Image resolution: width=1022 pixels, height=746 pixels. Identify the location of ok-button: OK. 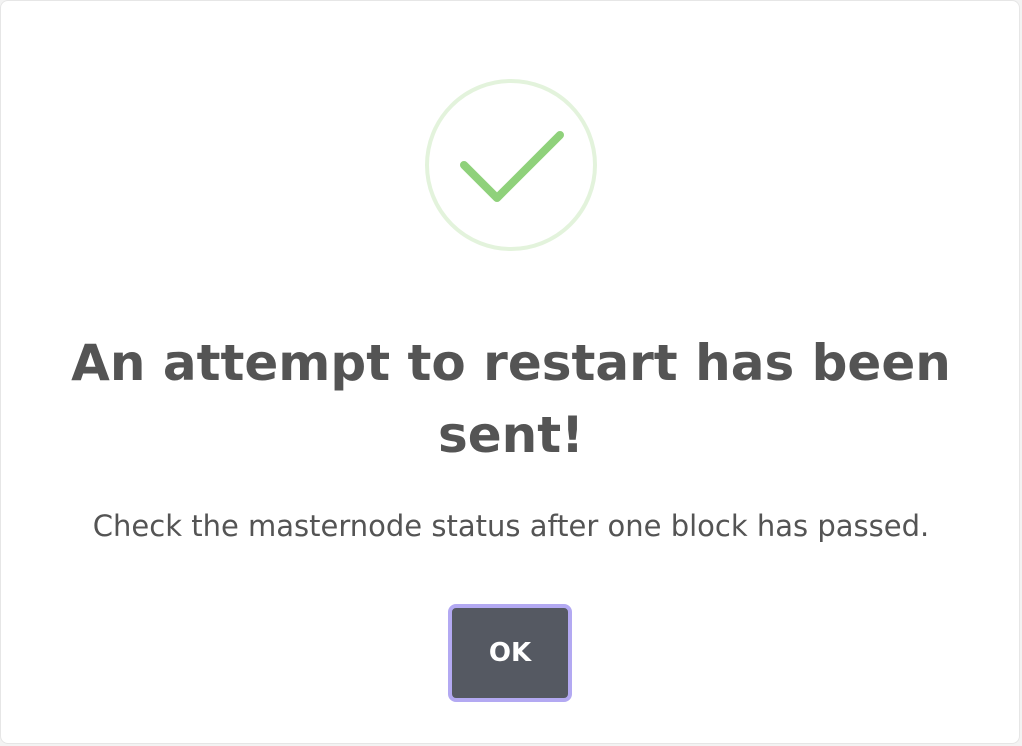
(510, 653).